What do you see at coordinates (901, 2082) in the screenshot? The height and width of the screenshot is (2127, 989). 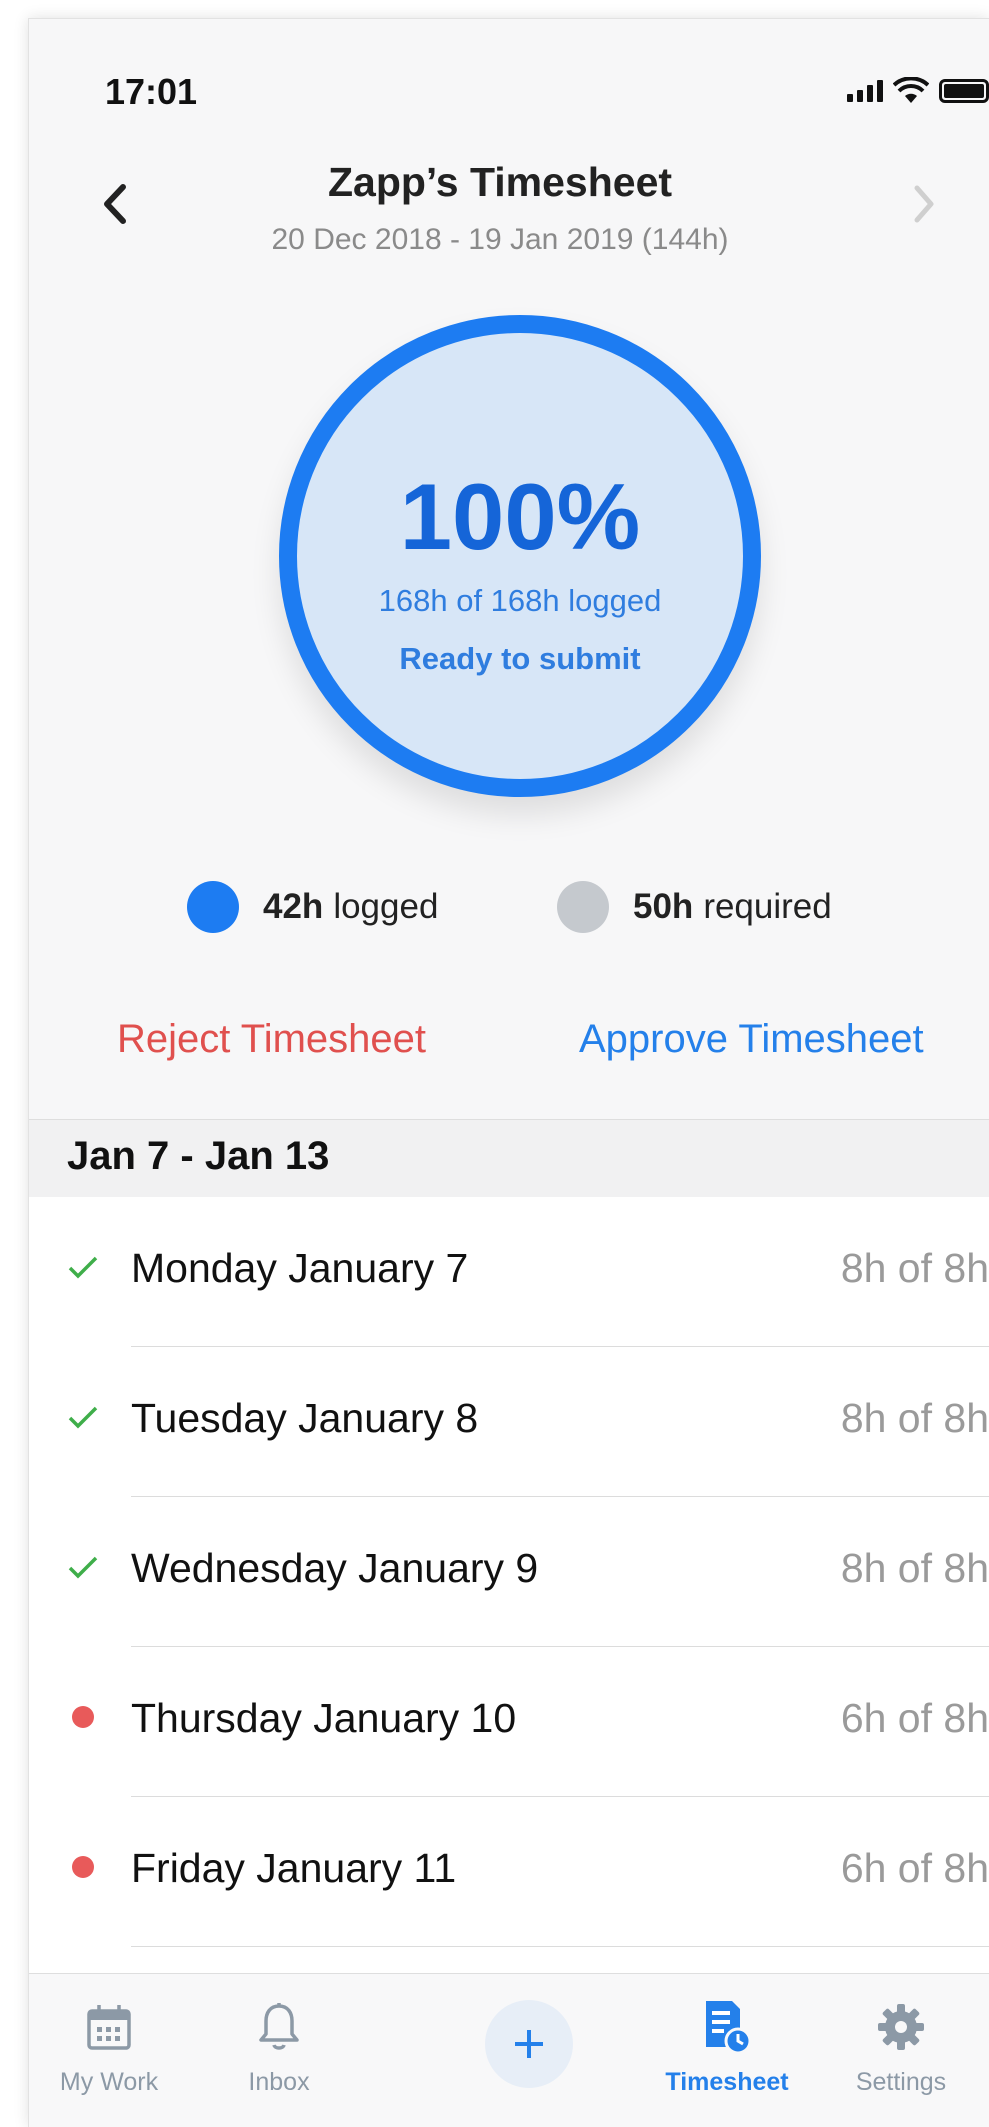 I see `tab-label: Settings` at bounding box center [901, 2082].